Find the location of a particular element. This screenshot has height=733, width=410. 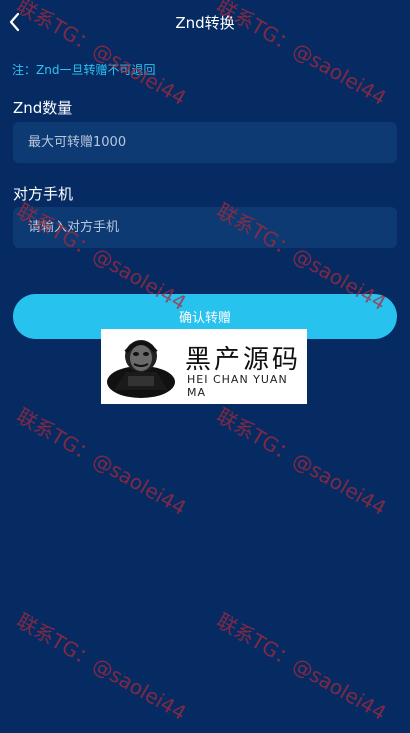

phone-input is located at coordinates (205, 227).